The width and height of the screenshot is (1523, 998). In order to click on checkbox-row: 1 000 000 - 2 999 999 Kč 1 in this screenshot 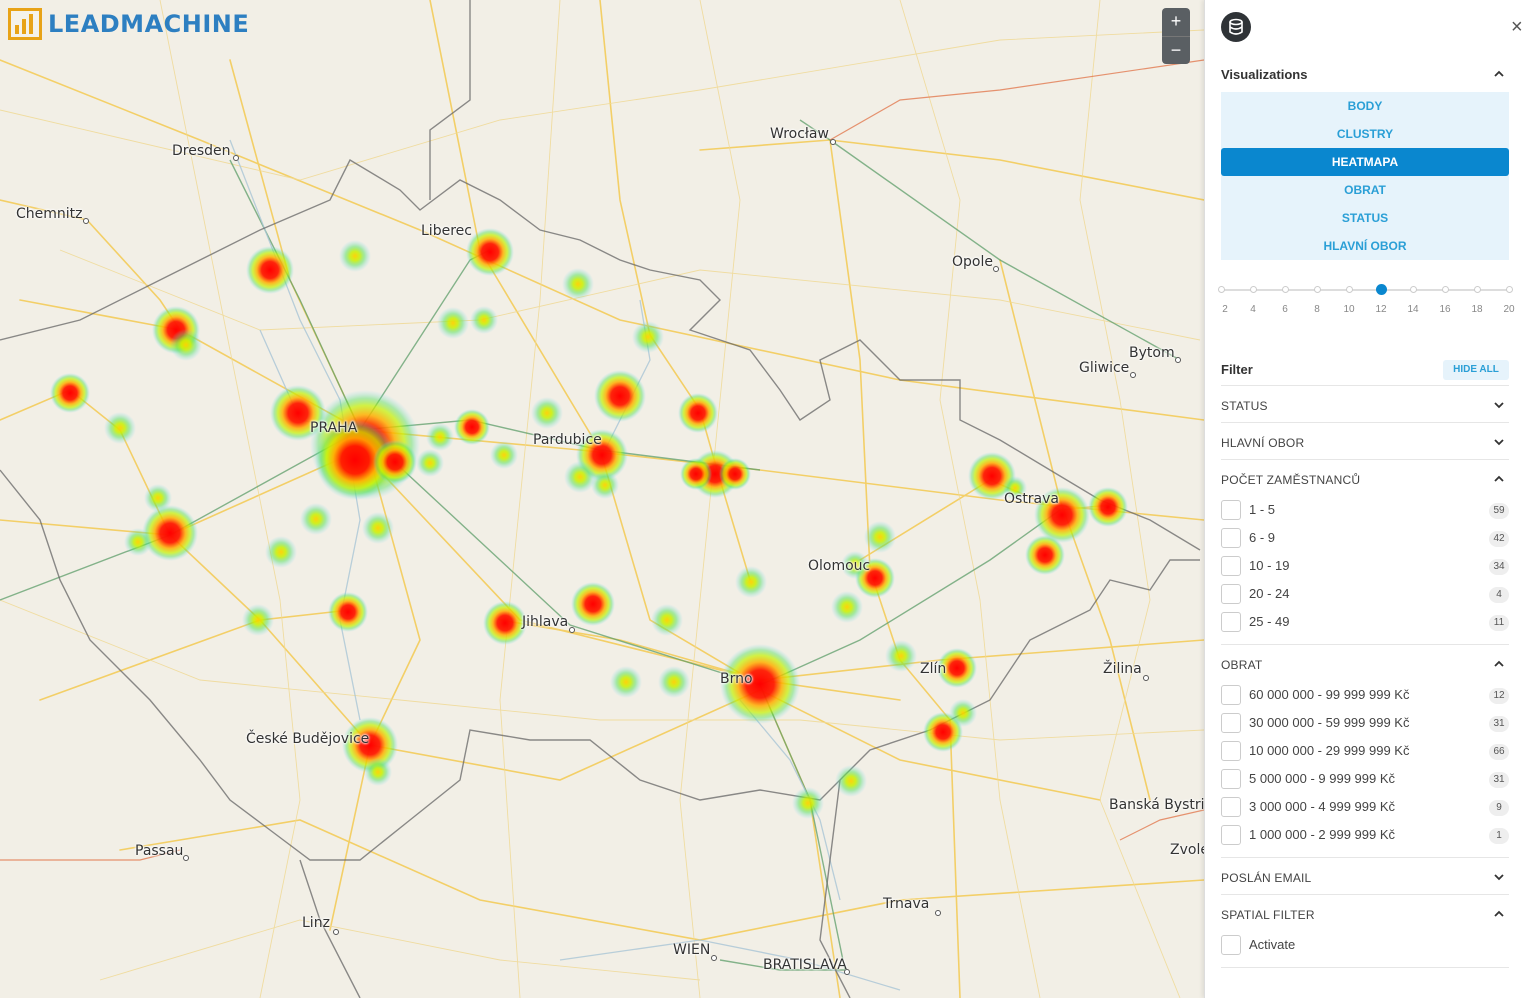, I will do `click(1365, 835)`.